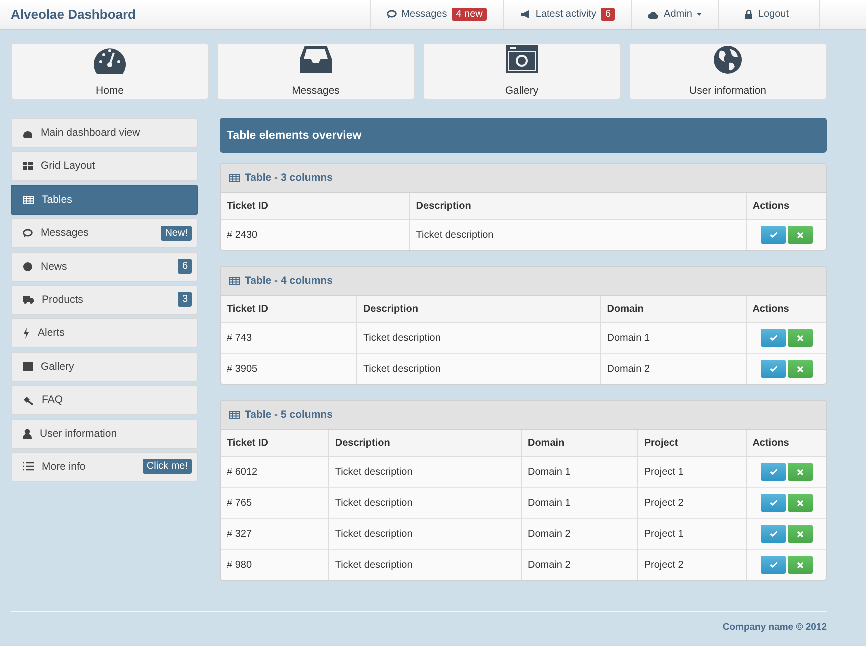  What do you see at coordinates (185, 300) in the screenshot?
I see `sidebar-badge: 3` at bounding box center [185, 300].